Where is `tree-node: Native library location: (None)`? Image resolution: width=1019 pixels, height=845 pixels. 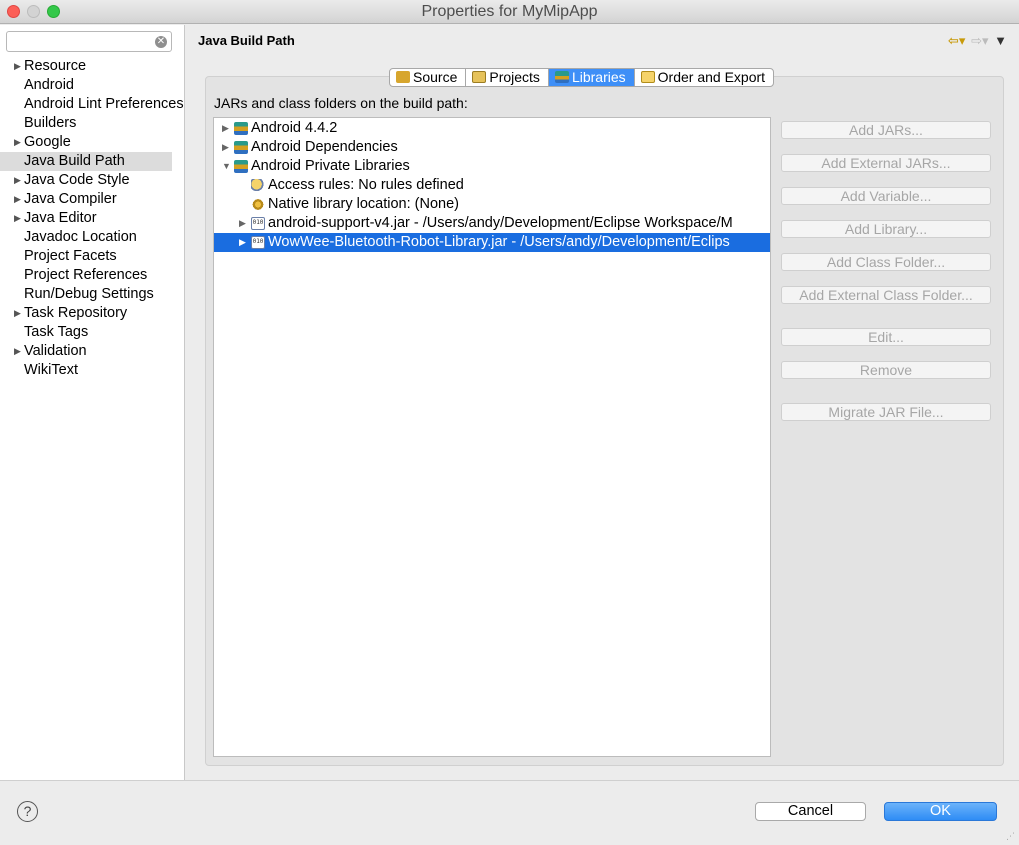
tree-node: Native library location: (None) is located at coordinates (492, 204).